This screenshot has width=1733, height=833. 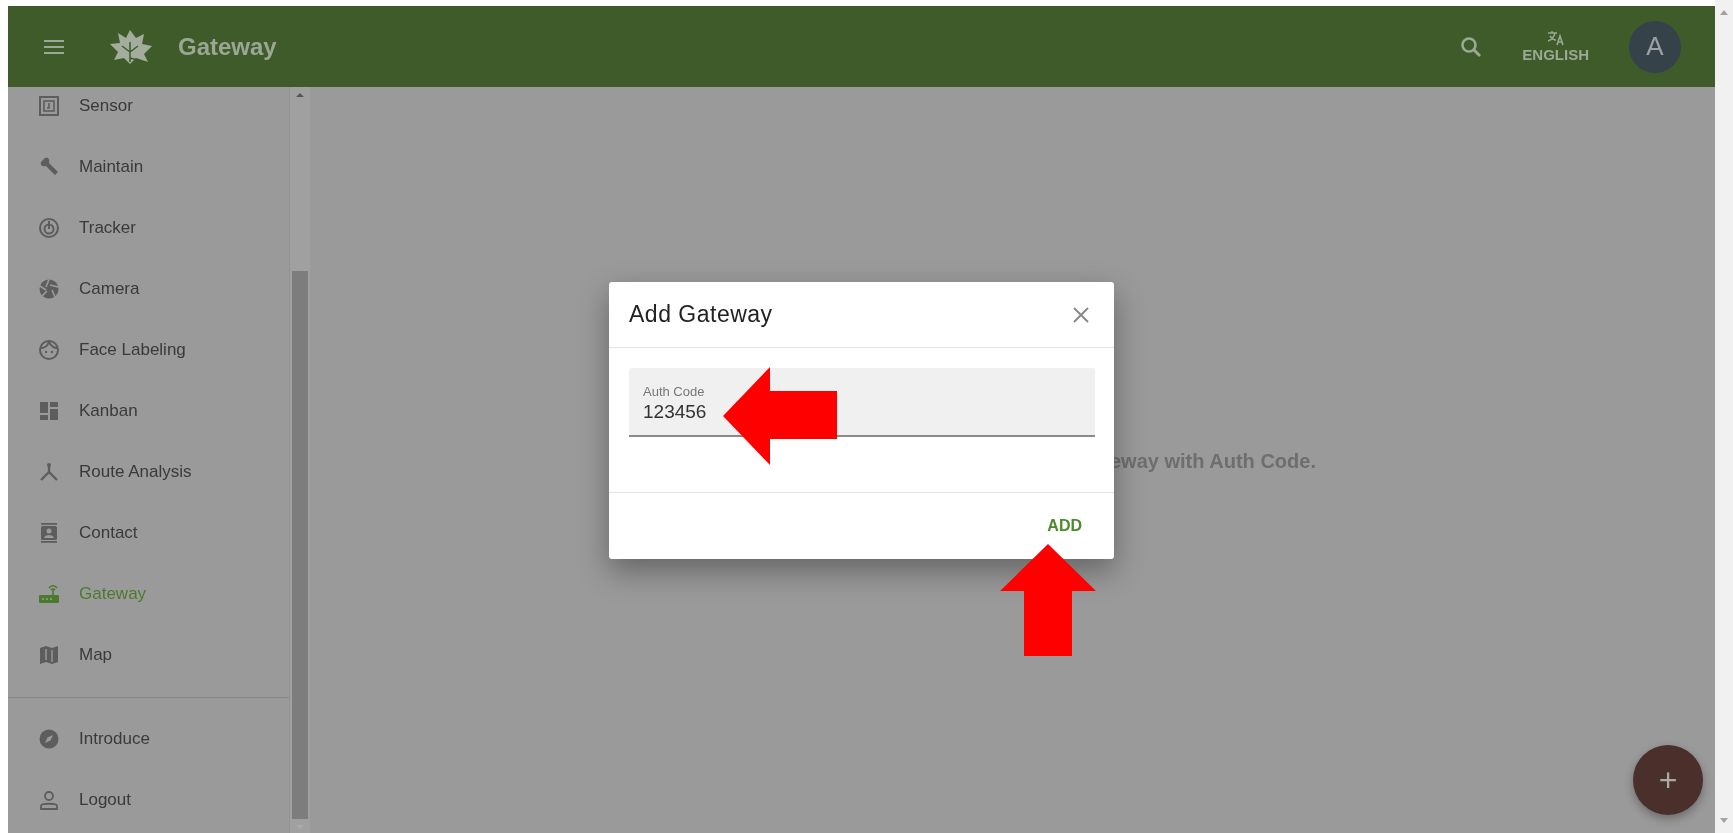 What do you see at coordinates (54, 46) in the screenshot?
I see `menu-icon` at bounding box center [54, 46].